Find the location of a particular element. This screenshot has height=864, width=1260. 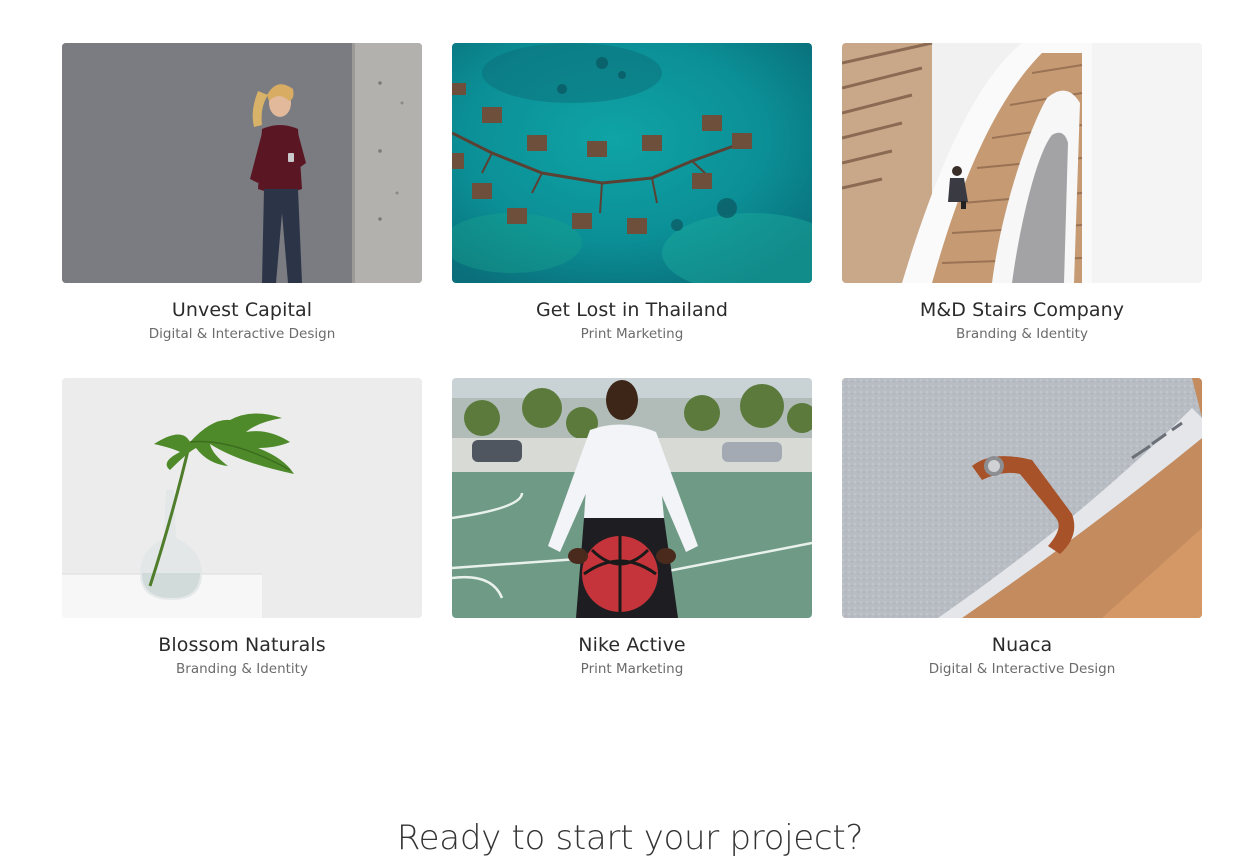

leaf-in-vase-image is located at coordinates (242, 498).